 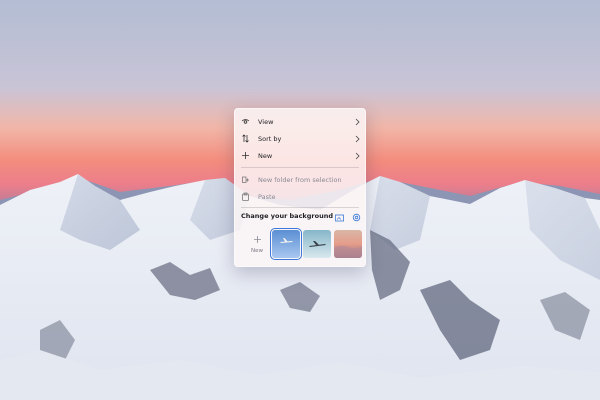 I want to click on menu-item-label: View, so click(x=266, y=121).